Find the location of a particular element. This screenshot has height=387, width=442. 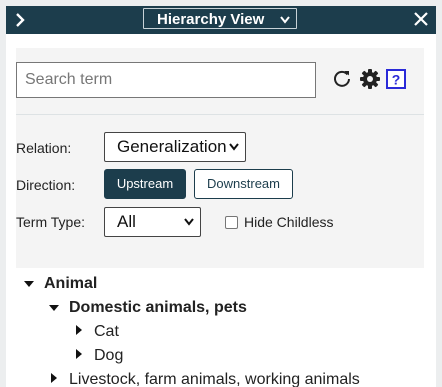

relation-select: Generalization is located at coordinates (175, 147).